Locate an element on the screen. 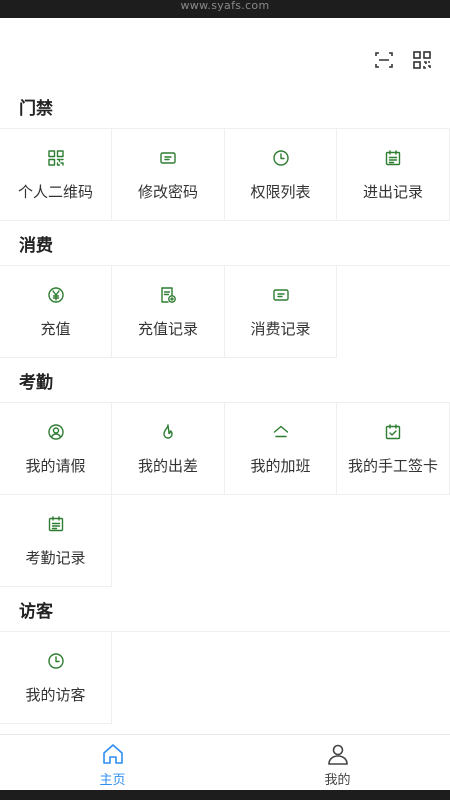 The height and width of the screenshot is (800, 450). home-icon is located at coordinates (112, 754).